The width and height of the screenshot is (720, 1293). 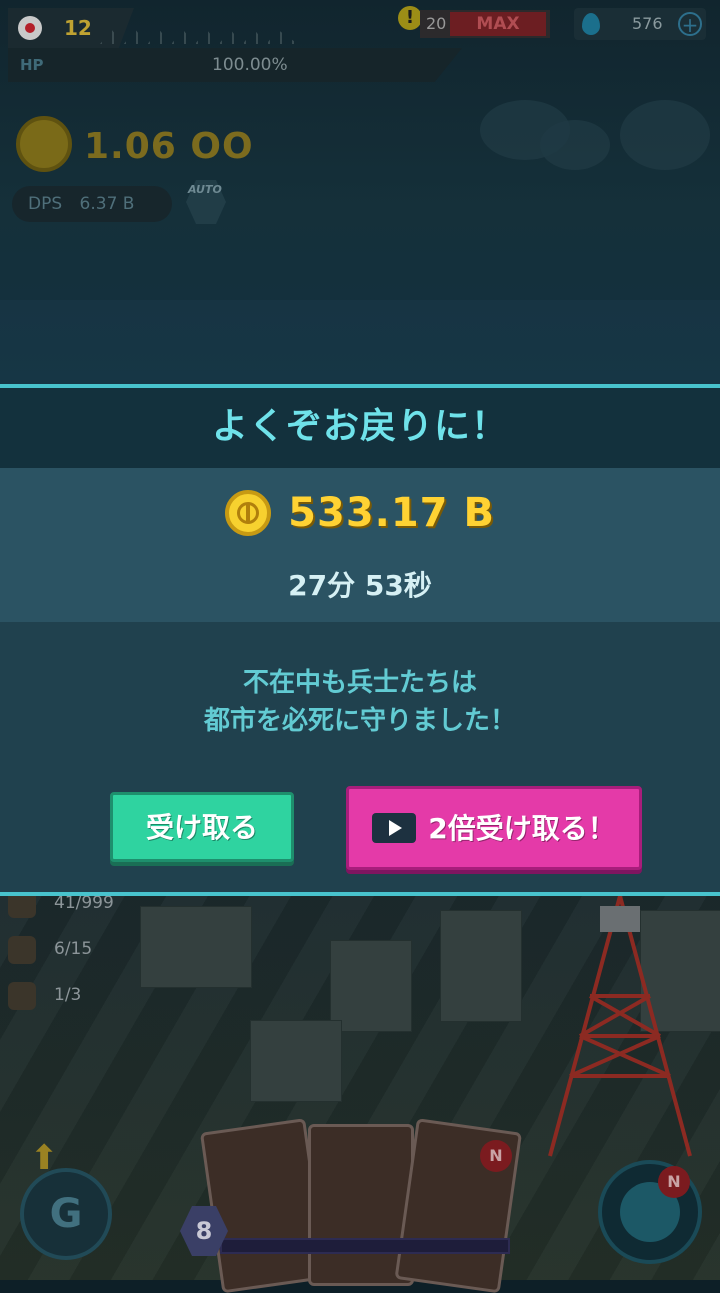 I want to click on receive-button: 受け取る, so click(x=202, y=827).